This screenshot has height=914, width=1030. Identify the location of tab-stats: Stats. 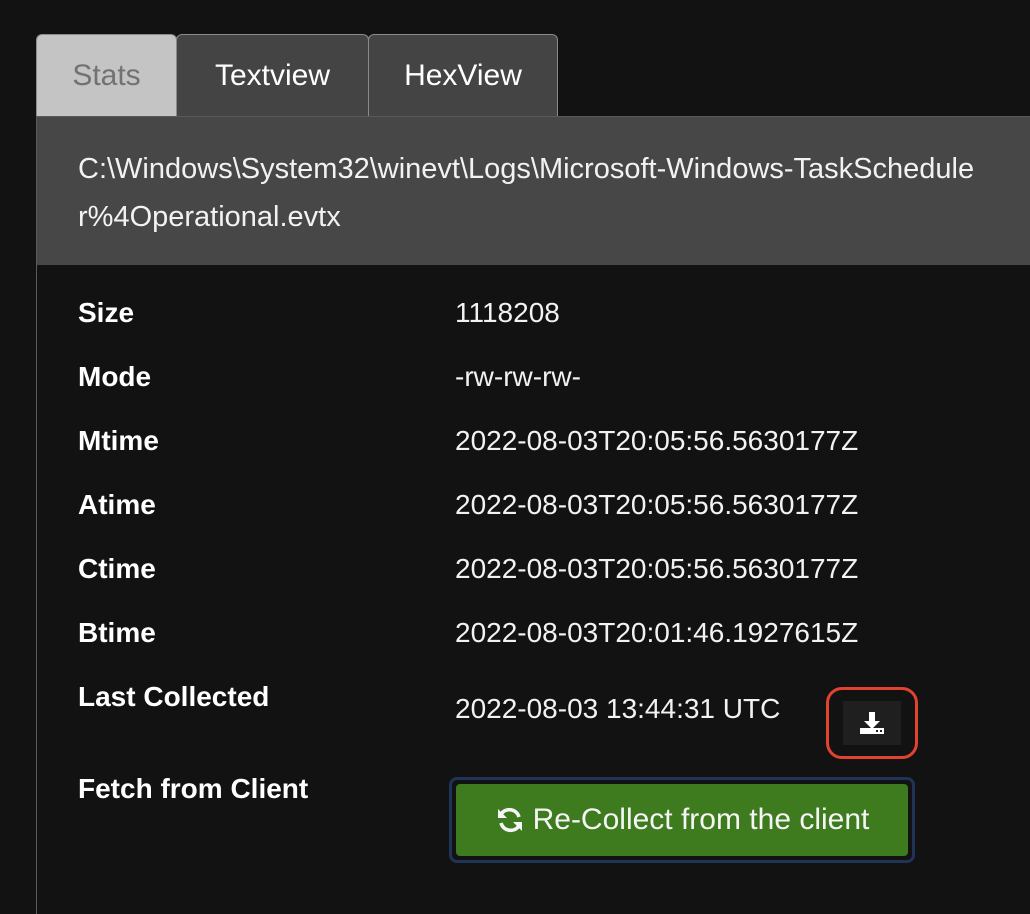
(106, 75).